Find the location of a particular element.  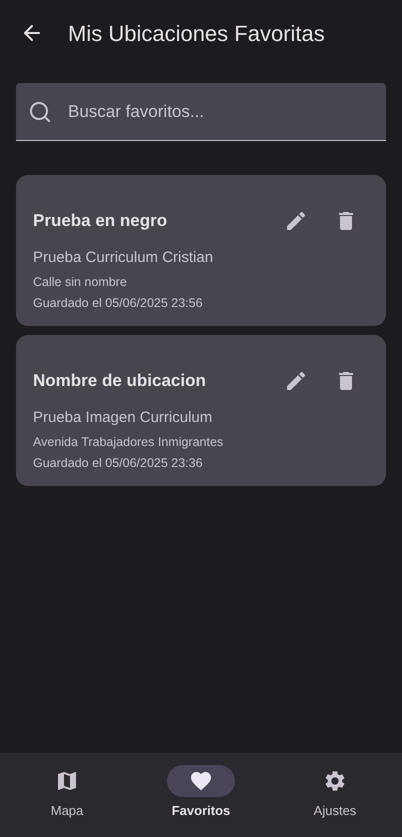

nav-tab: Favoritos is located at coordinates (201, 801).